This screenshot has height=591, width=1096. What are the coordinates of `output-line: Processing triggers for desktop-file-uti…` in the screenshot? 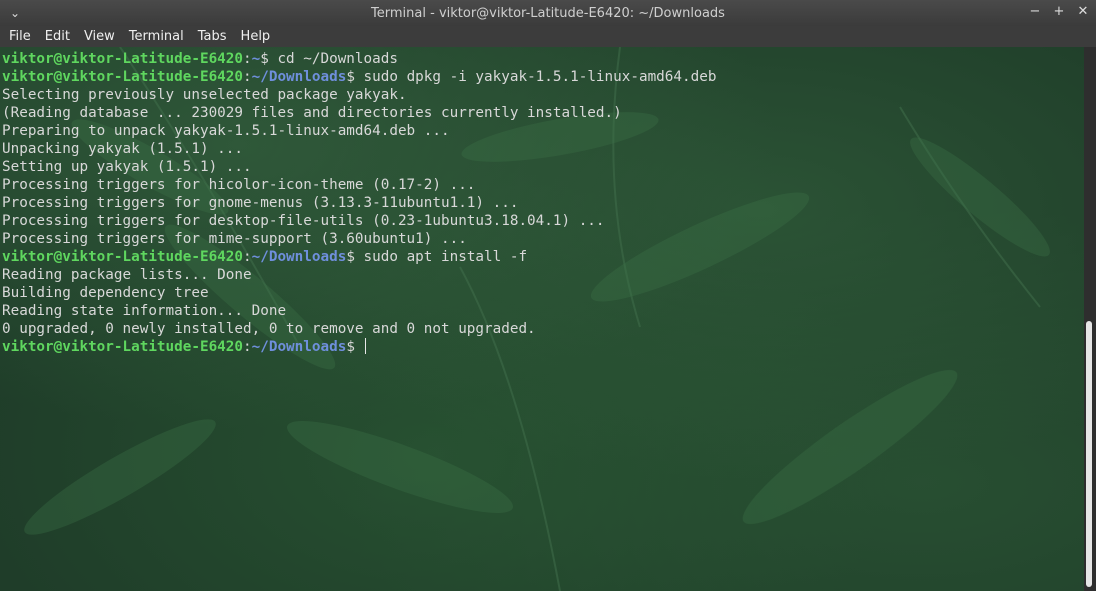 It's located at (303, 221).